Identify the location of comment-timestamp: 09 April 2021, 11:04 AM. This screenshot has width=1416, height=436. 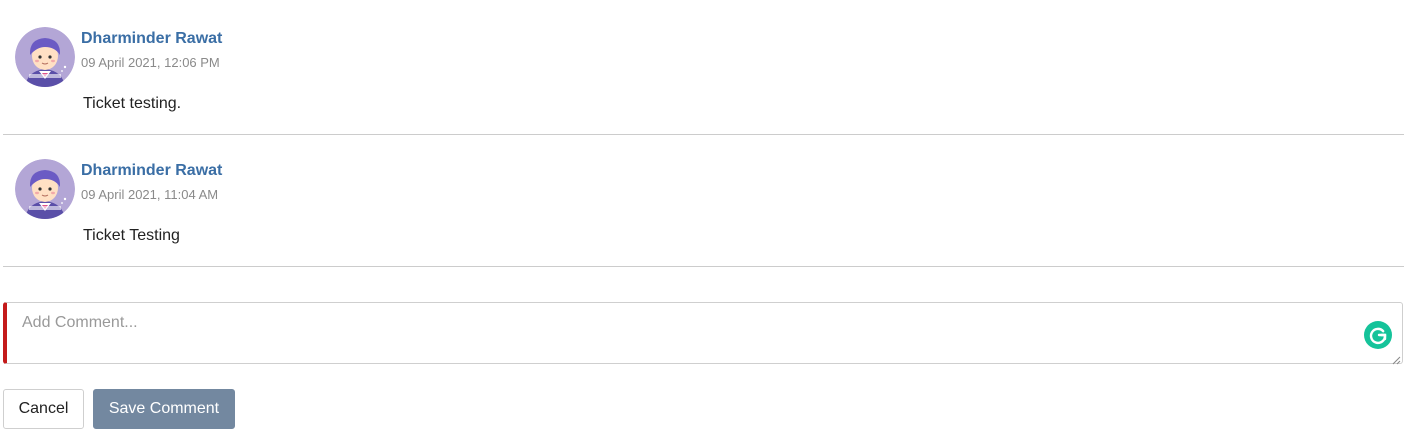
(150, 194).